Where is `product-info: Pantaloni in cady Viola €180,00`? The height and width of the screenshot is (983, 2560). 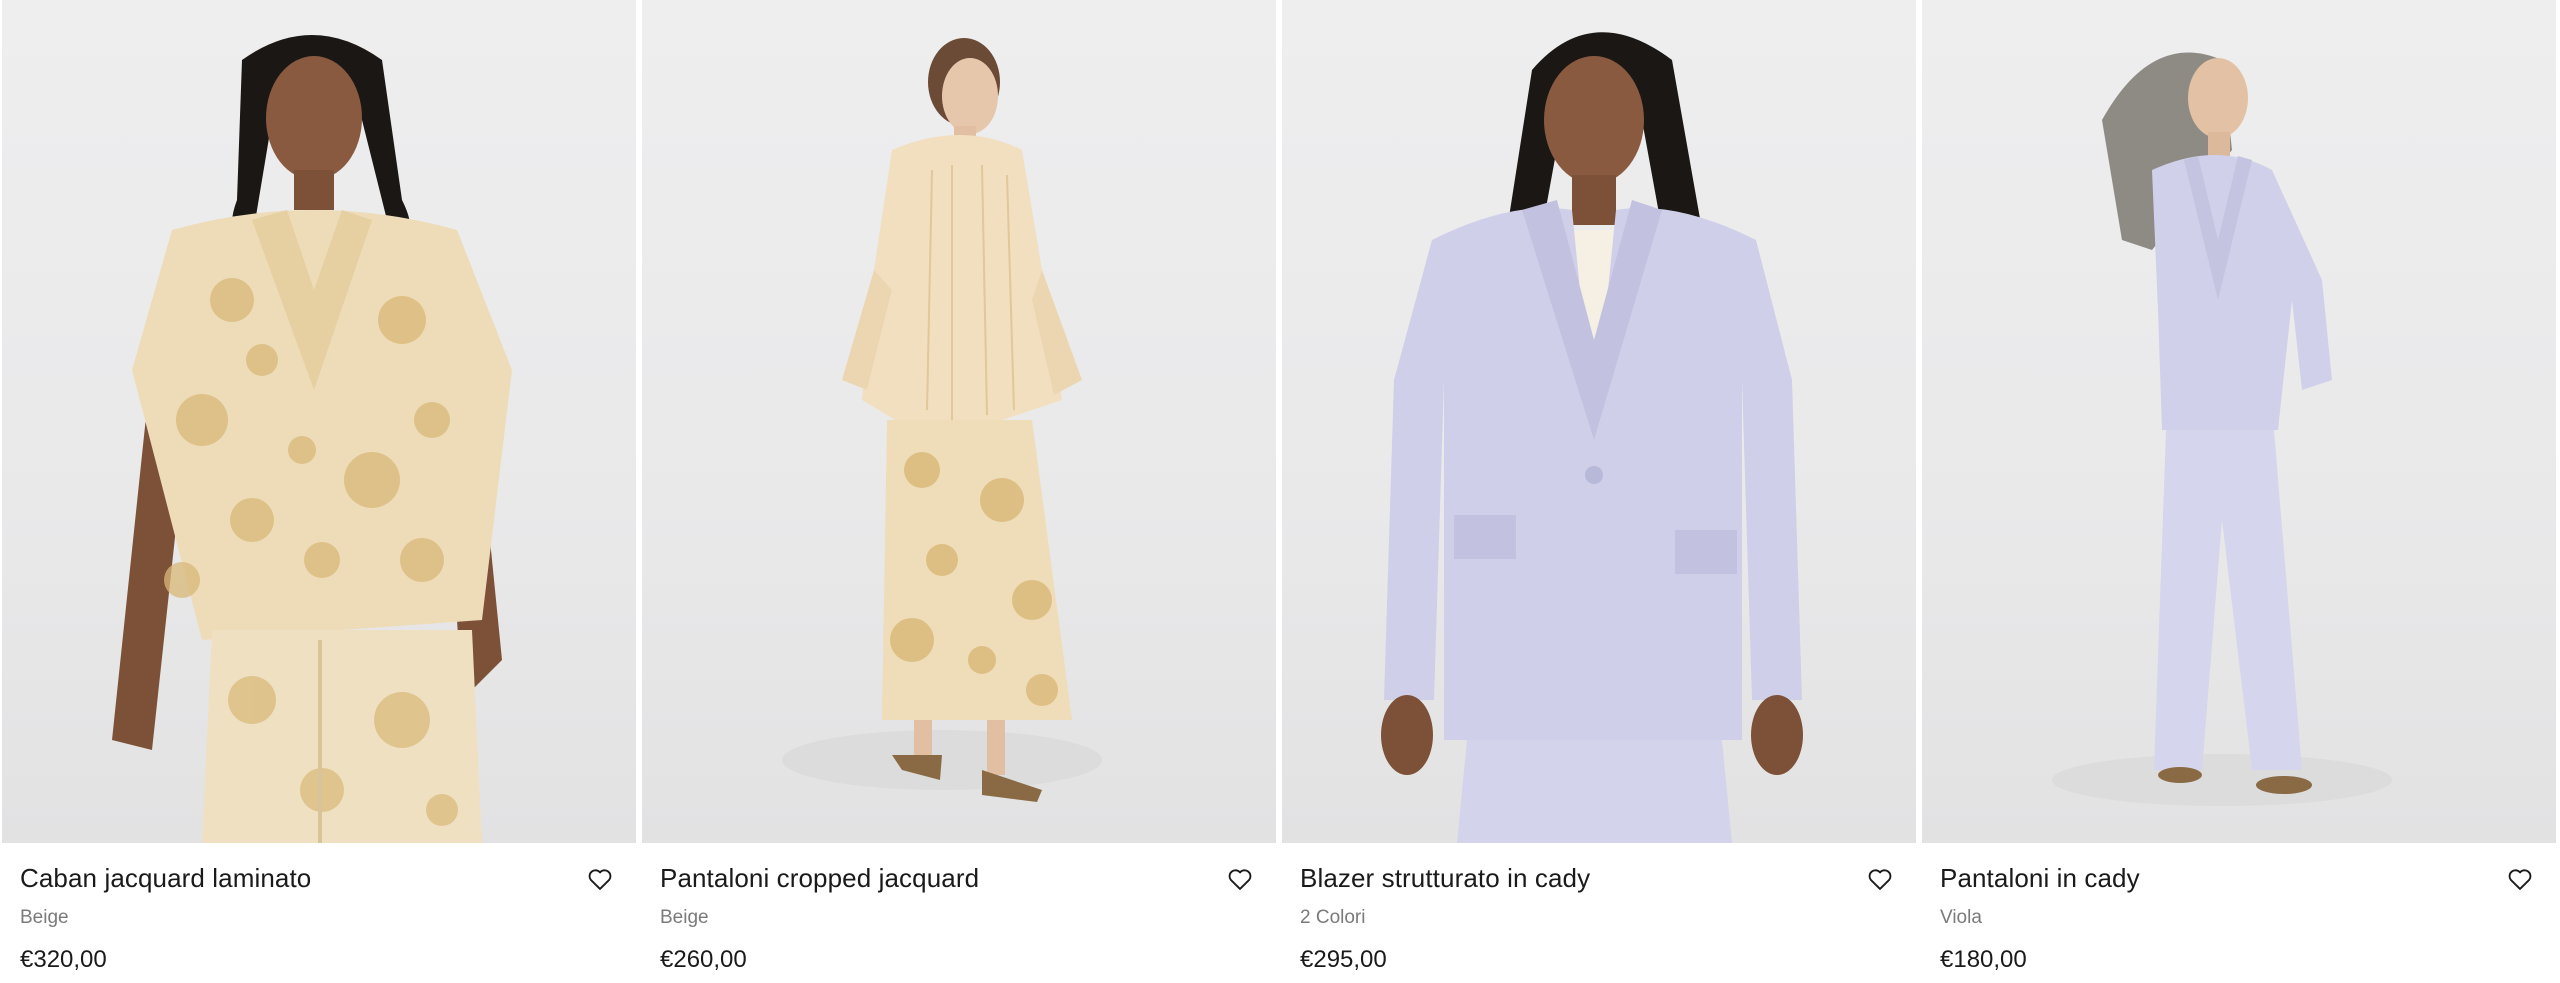
product-info: Pantaloni in cady Viola €180,00 is located at coordinates (2239, 909).